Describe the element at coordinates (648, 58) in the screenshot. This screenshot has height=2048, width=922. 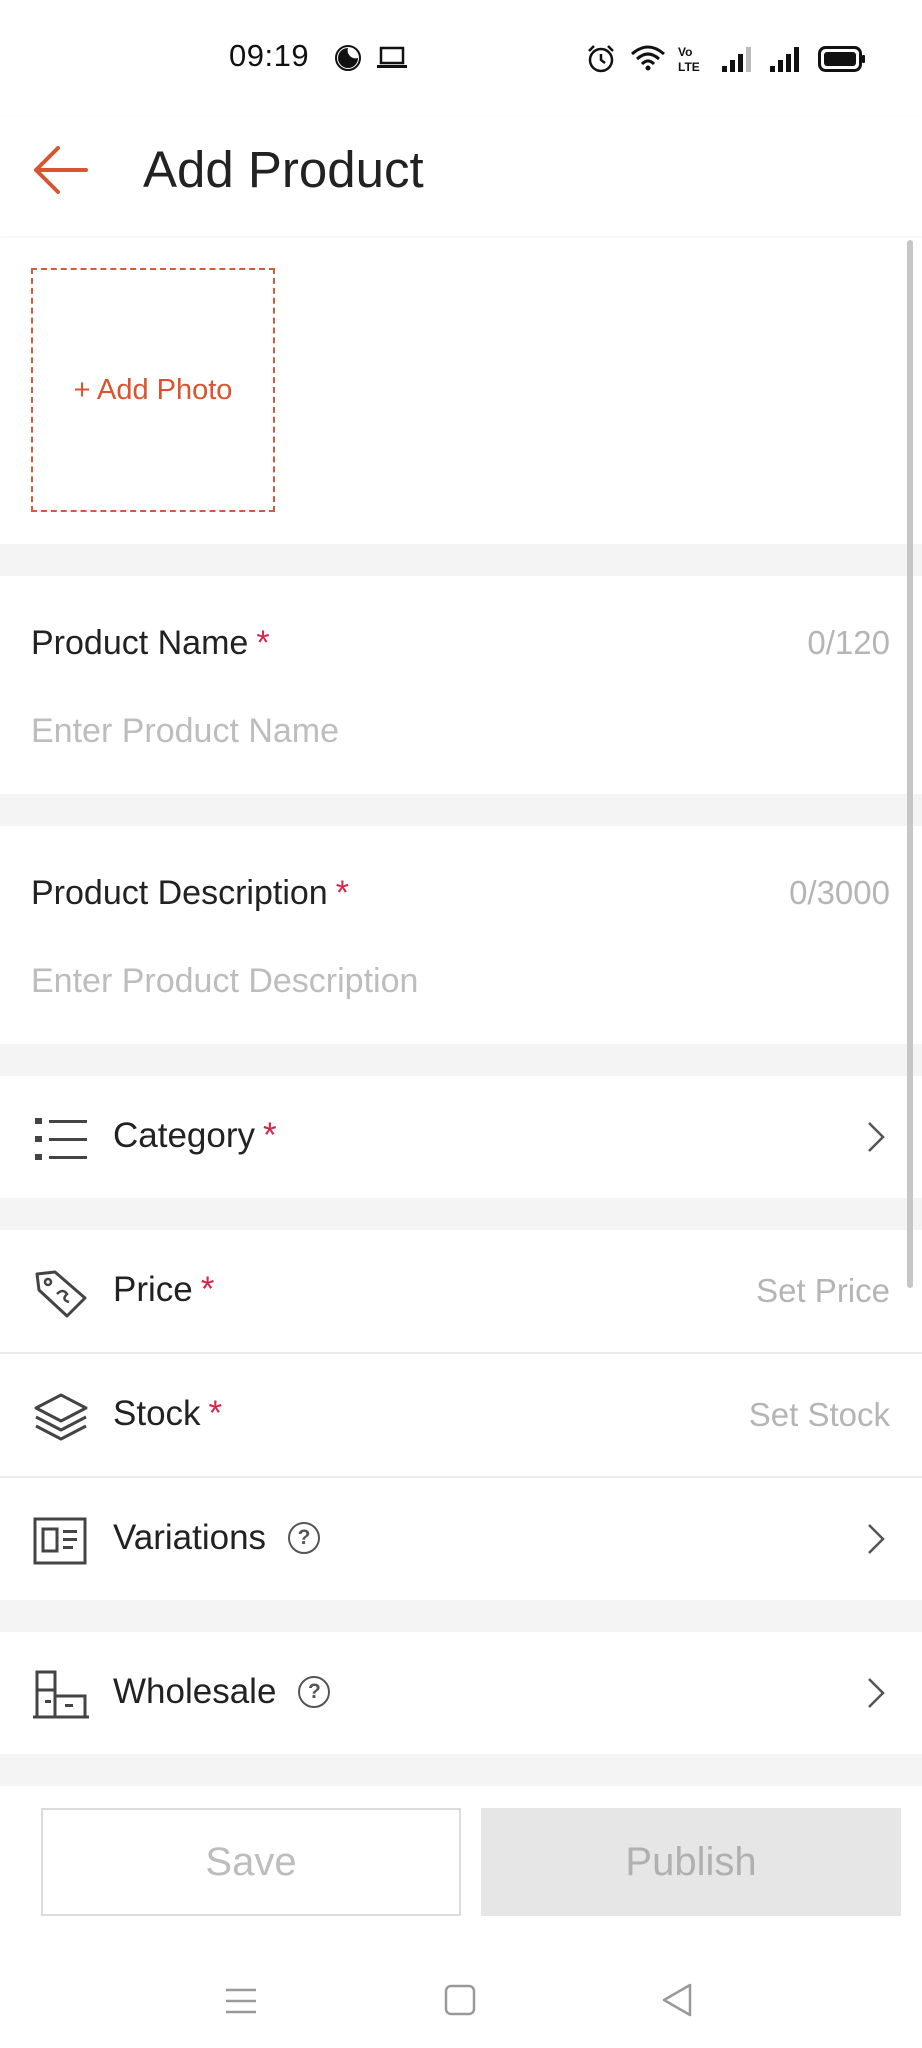
I see `wifi-icon` at that location.